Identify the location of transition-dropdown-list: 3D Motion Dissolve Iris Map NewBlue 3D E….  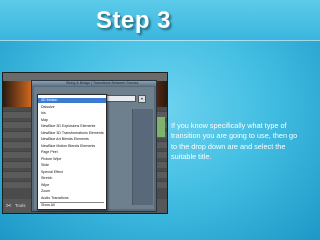
(72, 152).